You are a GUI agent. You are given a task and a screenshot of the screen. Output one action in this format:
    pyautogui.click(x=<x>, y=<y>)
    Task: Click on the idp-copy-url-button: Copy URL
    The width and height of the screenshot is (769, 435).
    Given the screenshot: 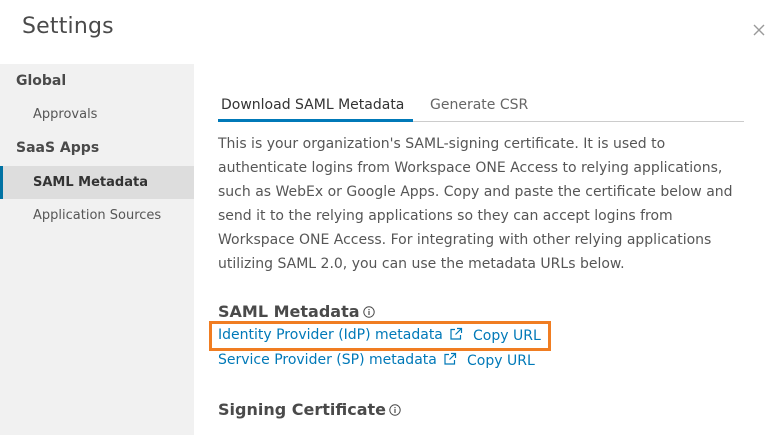 What is the action you would take?
    pyautogui.click(x=507, y=336)
    